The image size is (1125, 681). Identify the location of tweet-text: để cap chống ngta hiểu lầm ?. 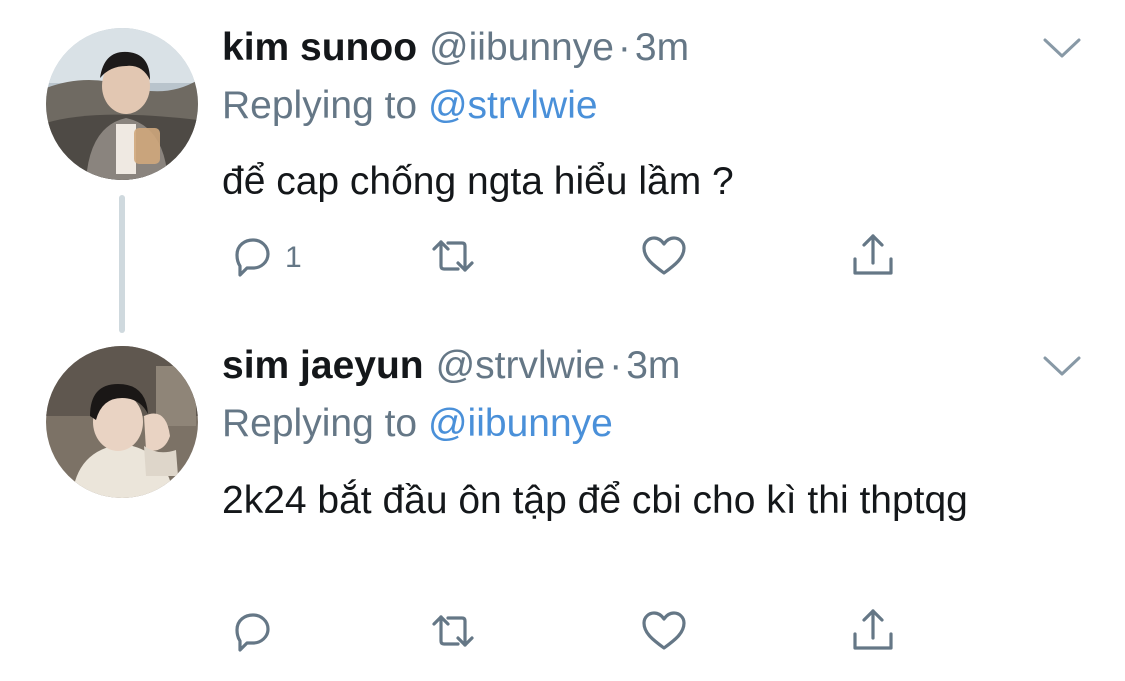
(478, 181).